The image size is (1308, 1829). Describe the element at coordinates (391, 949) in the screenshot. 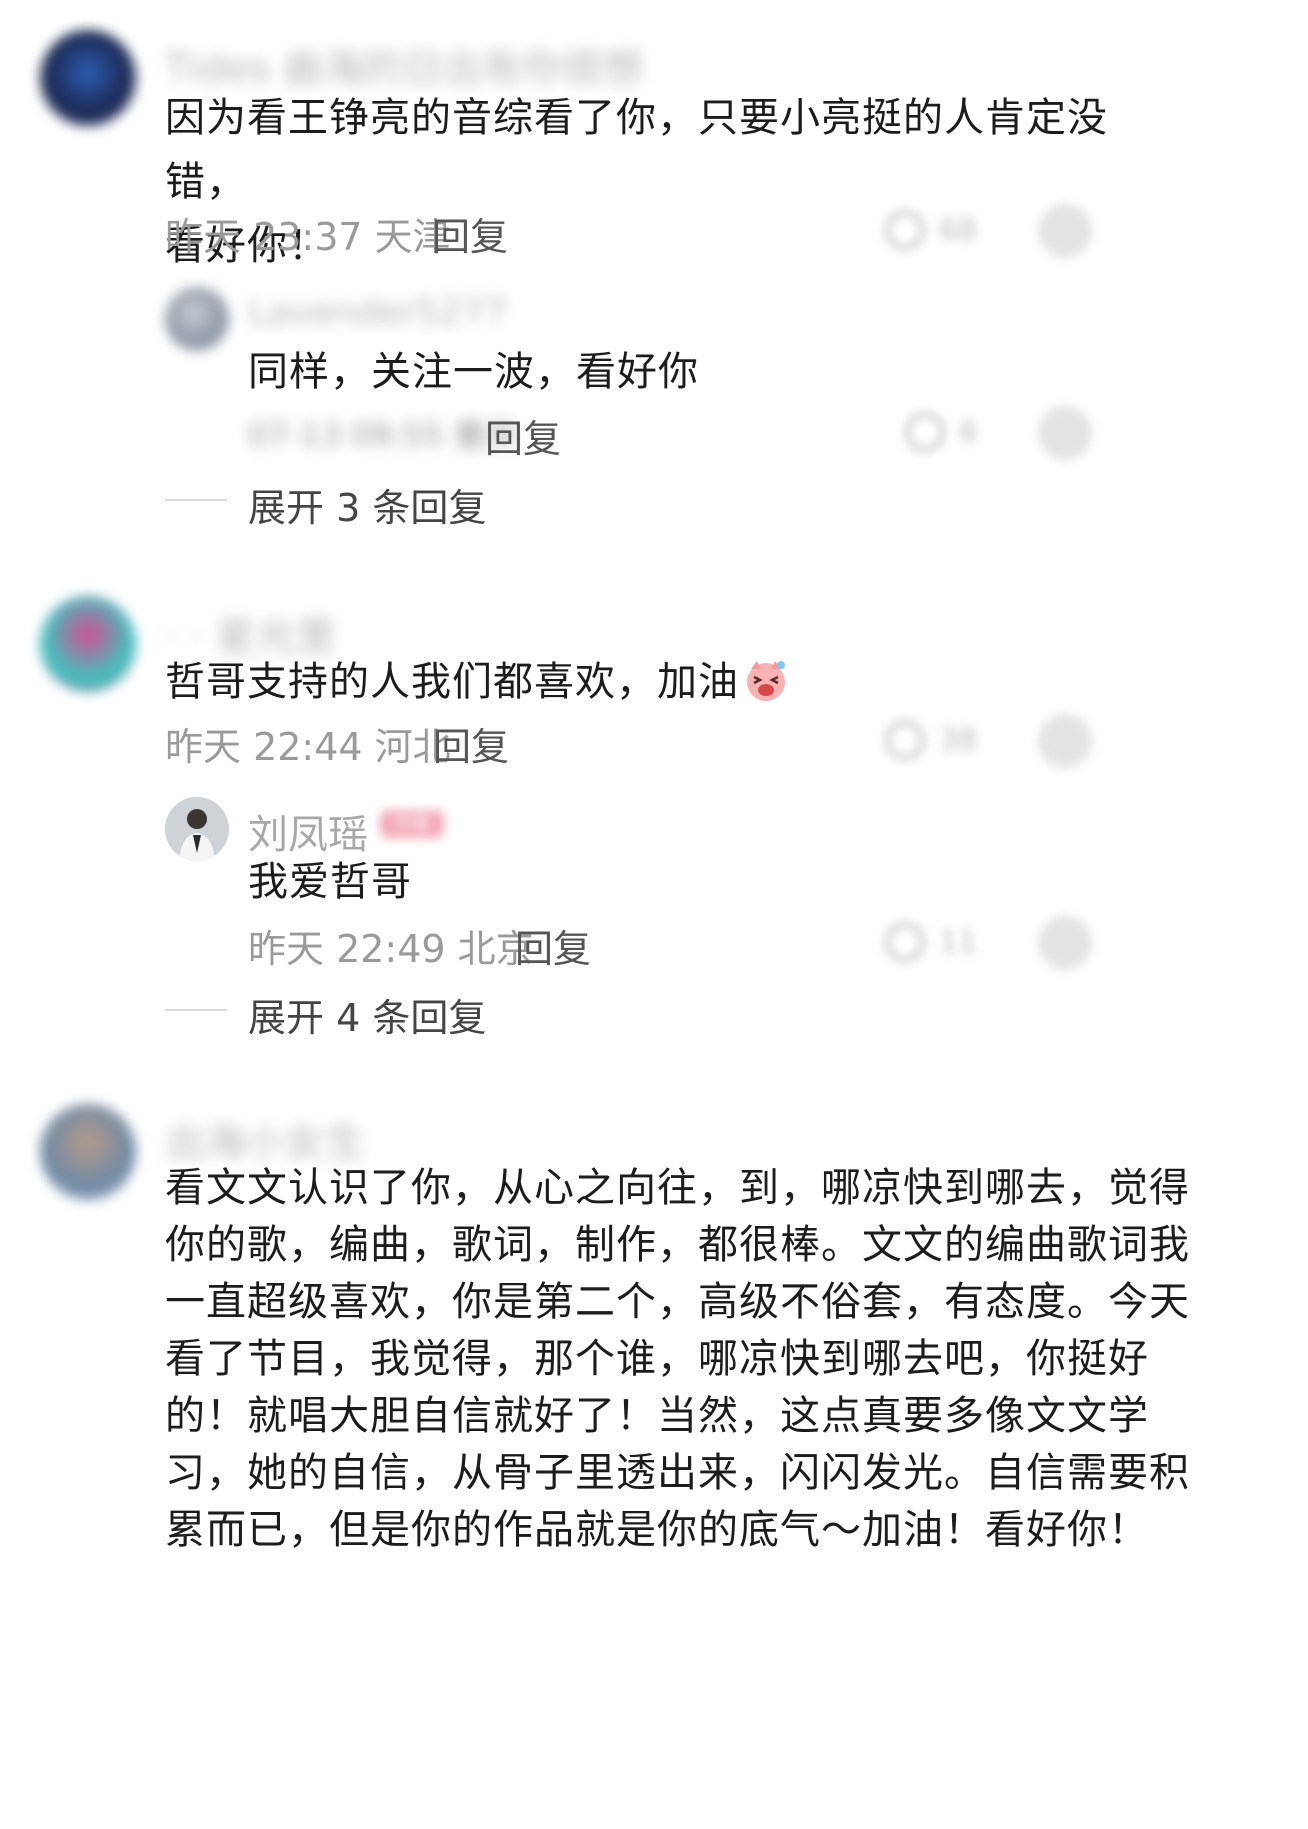

I see `reply-timestamp: 昨天 22:49 北京` at that location.